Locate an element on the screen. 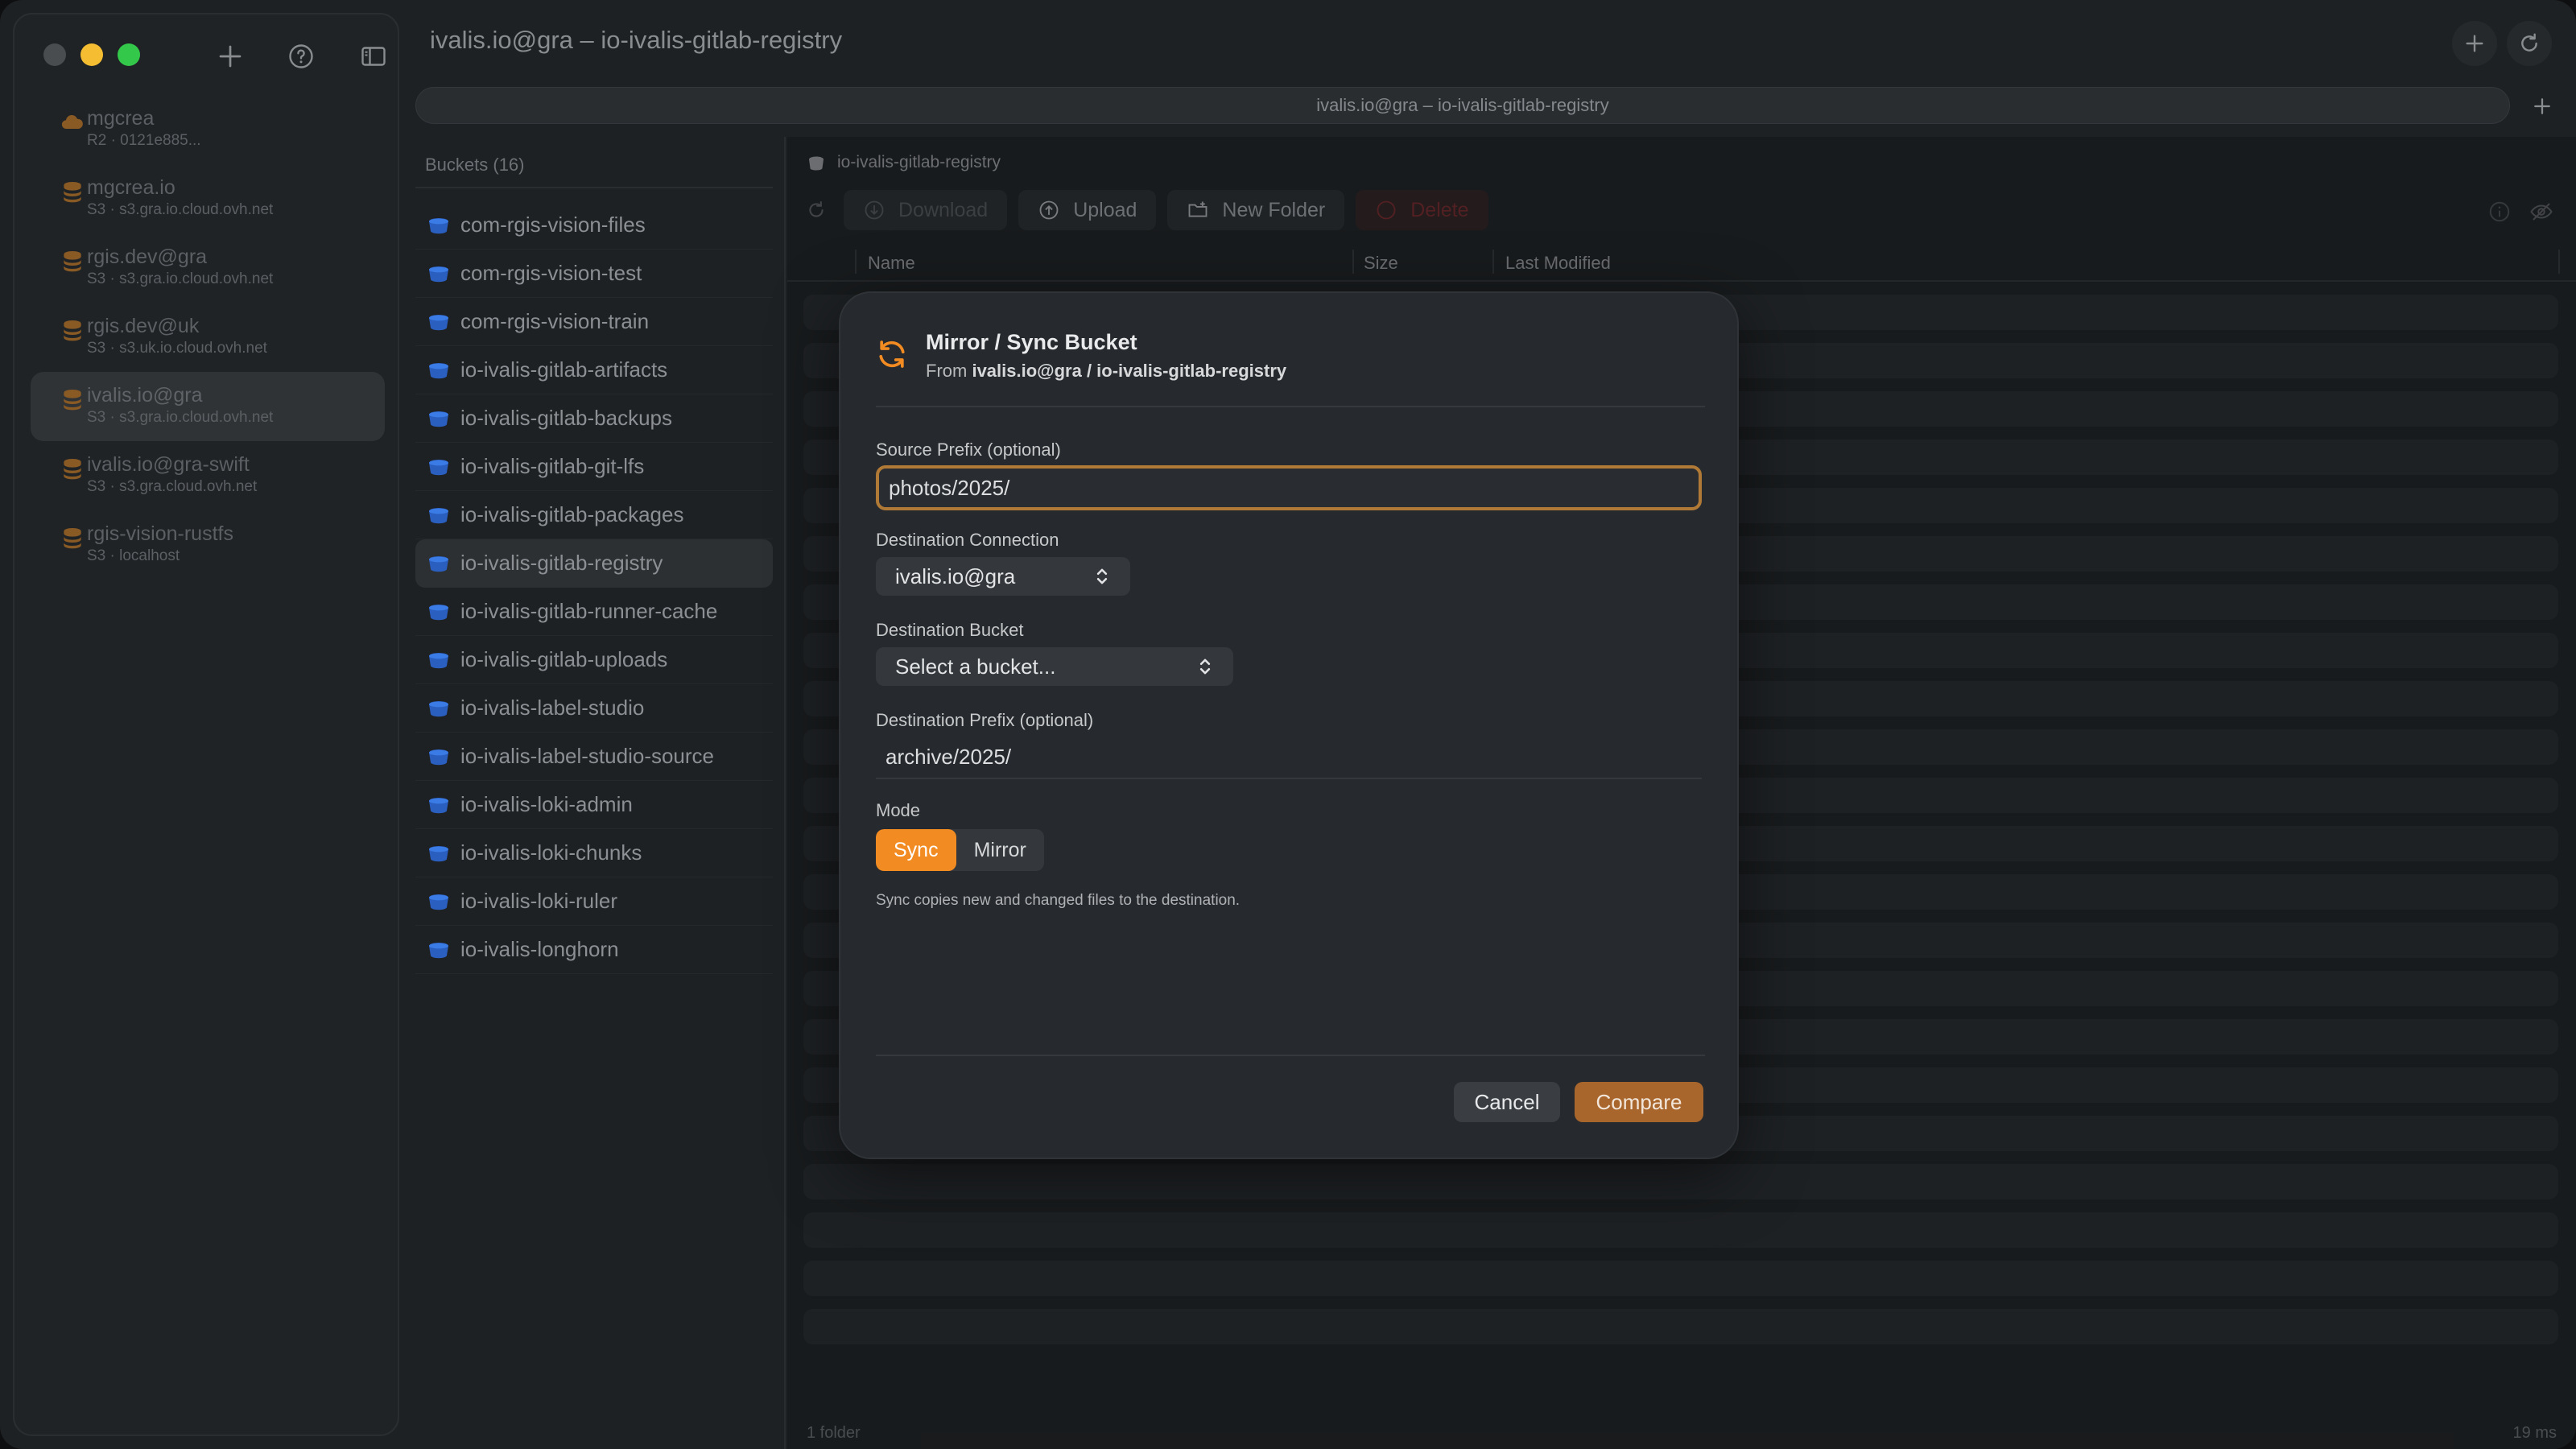 The height and width of the screenshot is (1449, 2576). bucket-item: com-rgis-vision-test is located at coordinates (594, 274).